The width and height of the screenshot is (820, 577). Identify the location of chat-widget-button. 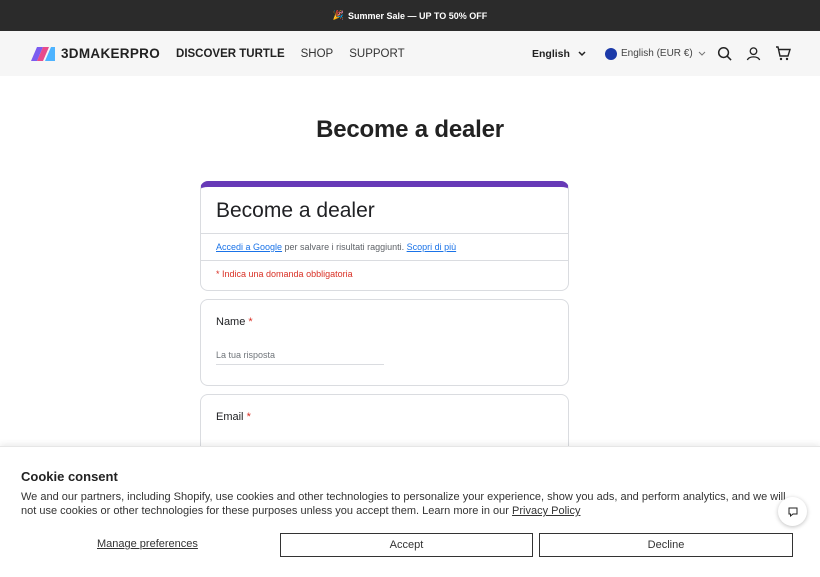
(792, 511).